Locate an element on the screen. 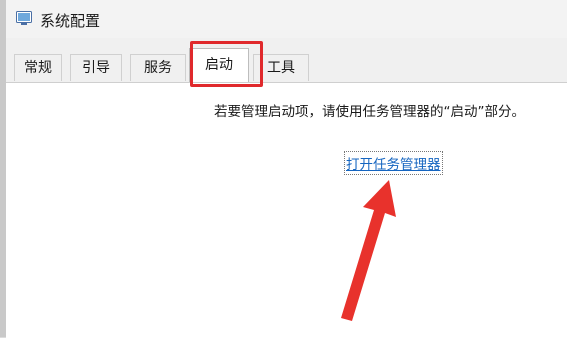 The image size is (567, 338). startup-tab-highlight is located at coordinates (226, 64).